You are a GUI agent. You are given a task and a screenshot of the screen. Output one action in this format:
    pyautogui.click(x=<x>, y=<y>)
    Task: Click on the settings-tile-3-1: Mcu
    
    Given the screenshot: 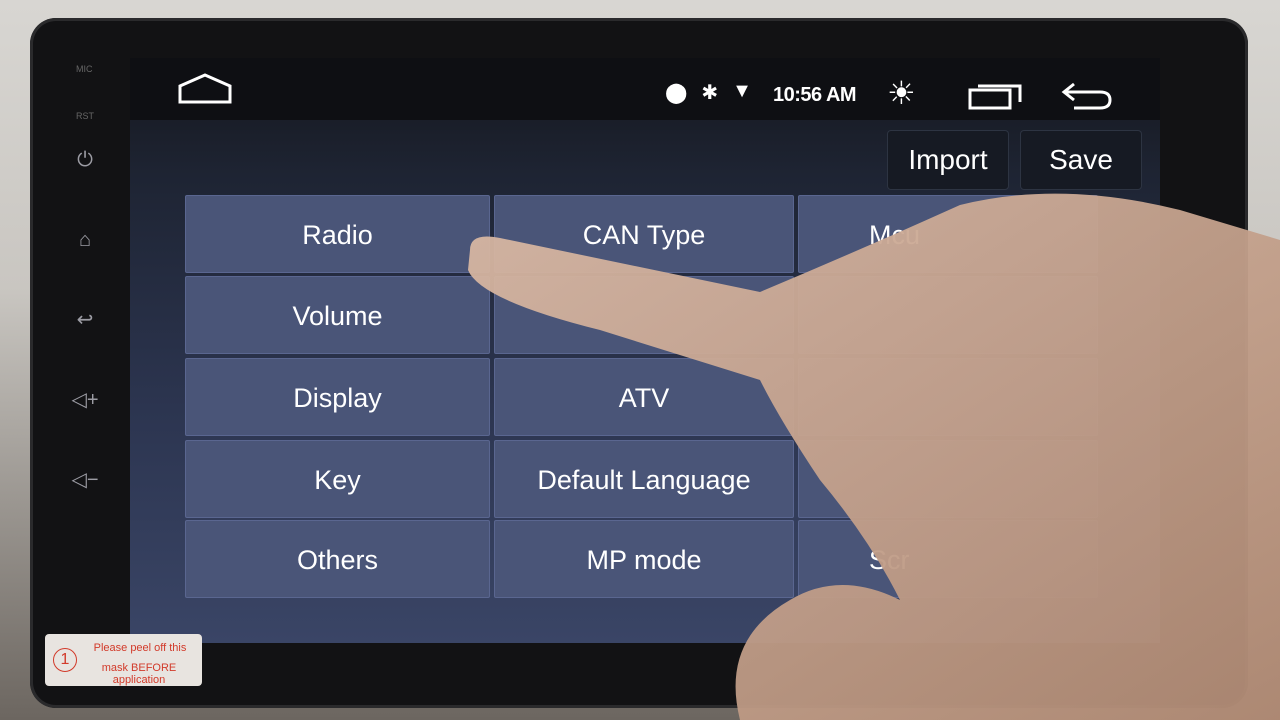 What is the action you would take?
    pyautogui.click(x=948, y=234)
    